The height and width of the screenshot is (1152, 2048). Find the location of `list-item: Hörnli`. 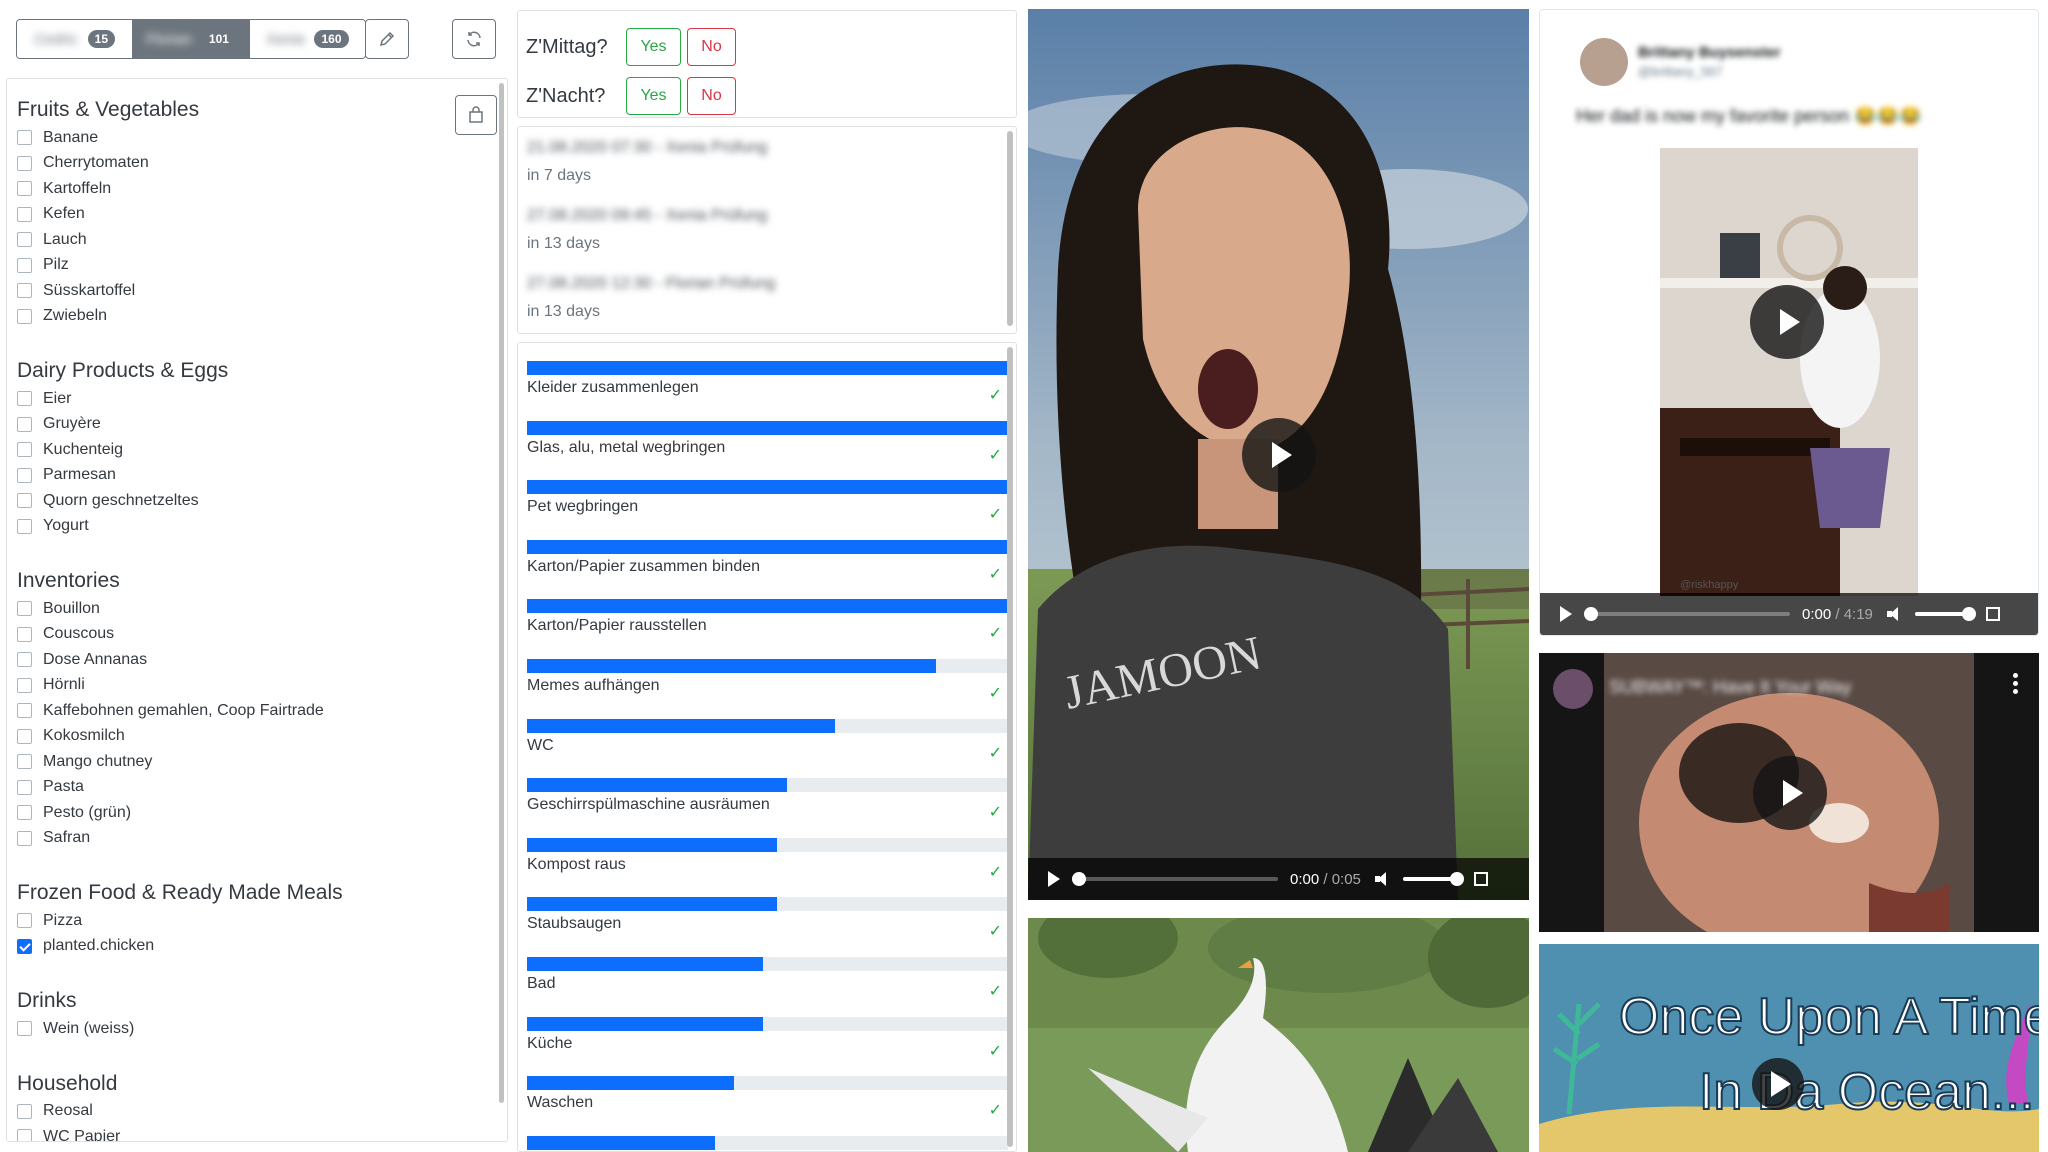

list-item: Hörnli is located at coordinates (170, 686).